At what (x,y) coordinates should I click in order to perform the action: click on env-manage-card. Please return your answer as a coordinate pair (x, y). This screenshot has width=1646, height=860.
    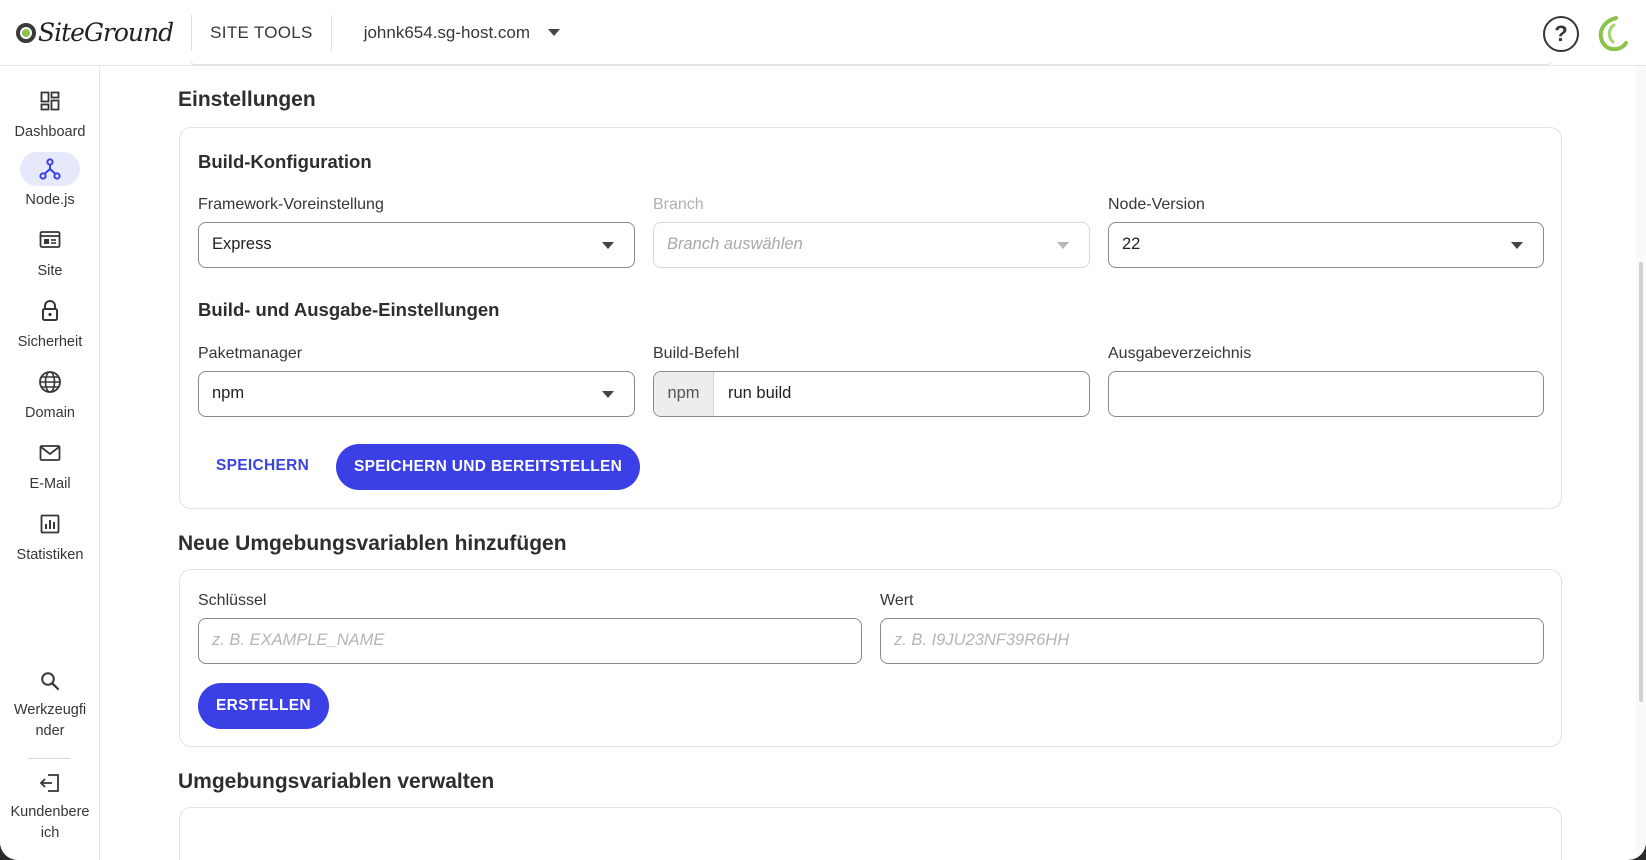
    Looking at the image, I should click on (870, 833).